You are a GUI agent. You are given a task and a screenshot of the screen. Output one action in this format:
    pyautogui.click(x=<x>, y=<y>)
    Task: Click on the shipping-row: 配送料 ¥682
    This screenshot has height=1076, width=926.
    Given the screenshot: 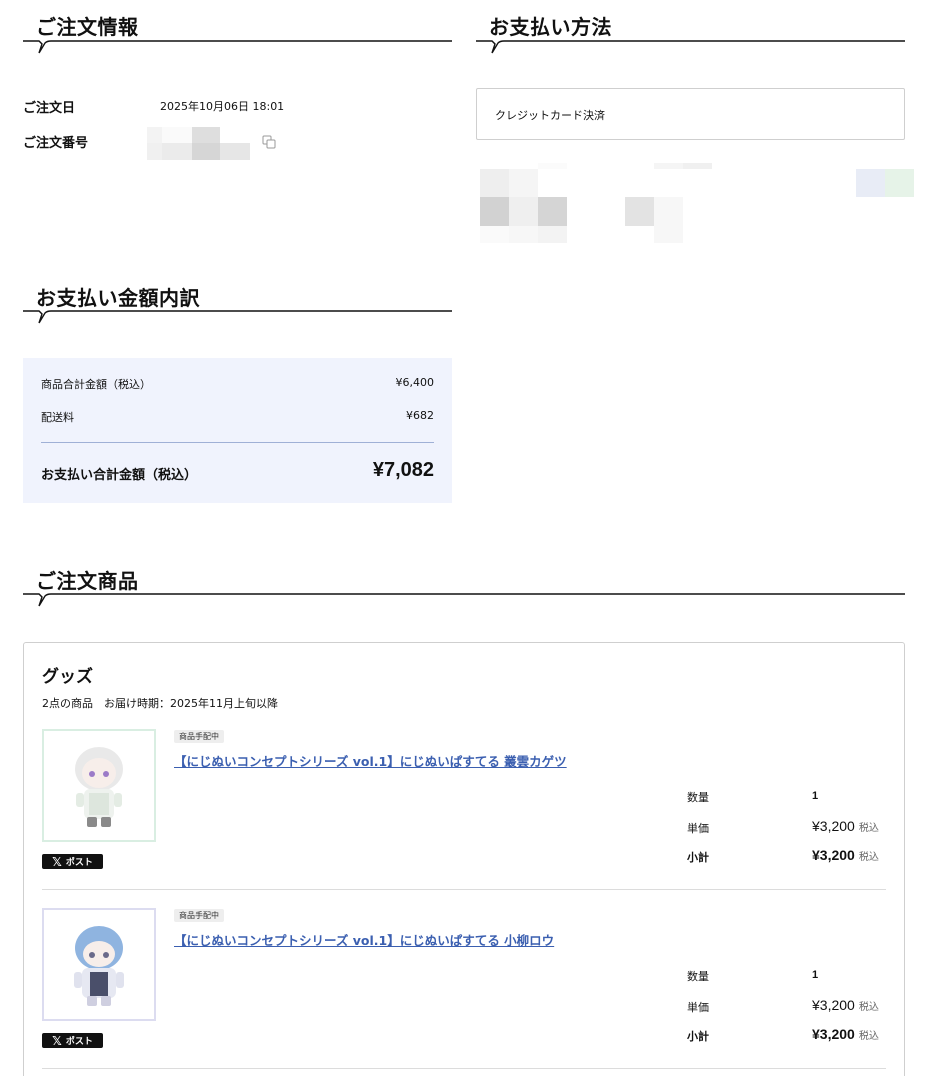 What is the action you would take?
    pyautogui.click(x=237, y=417)
    